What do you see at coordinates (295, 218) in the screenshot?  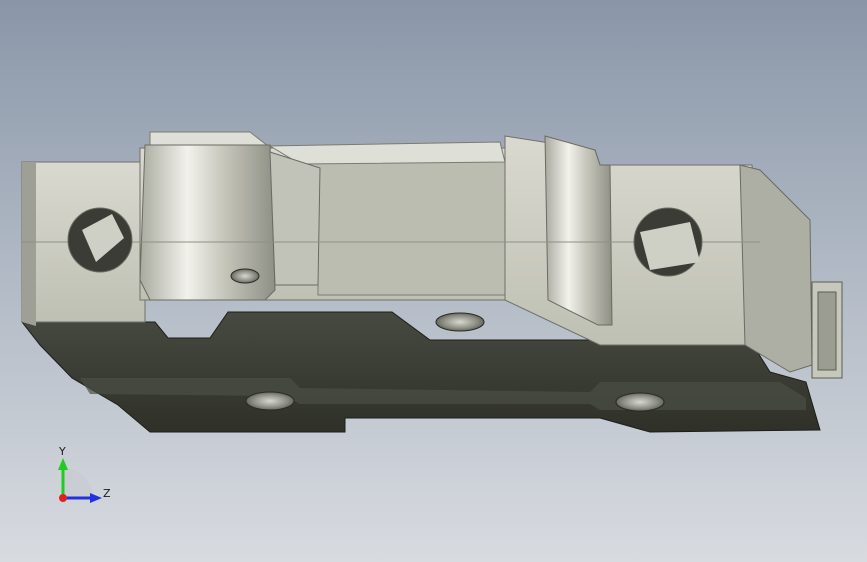 I see `left-lever-face` at bounding box center [295, 218].